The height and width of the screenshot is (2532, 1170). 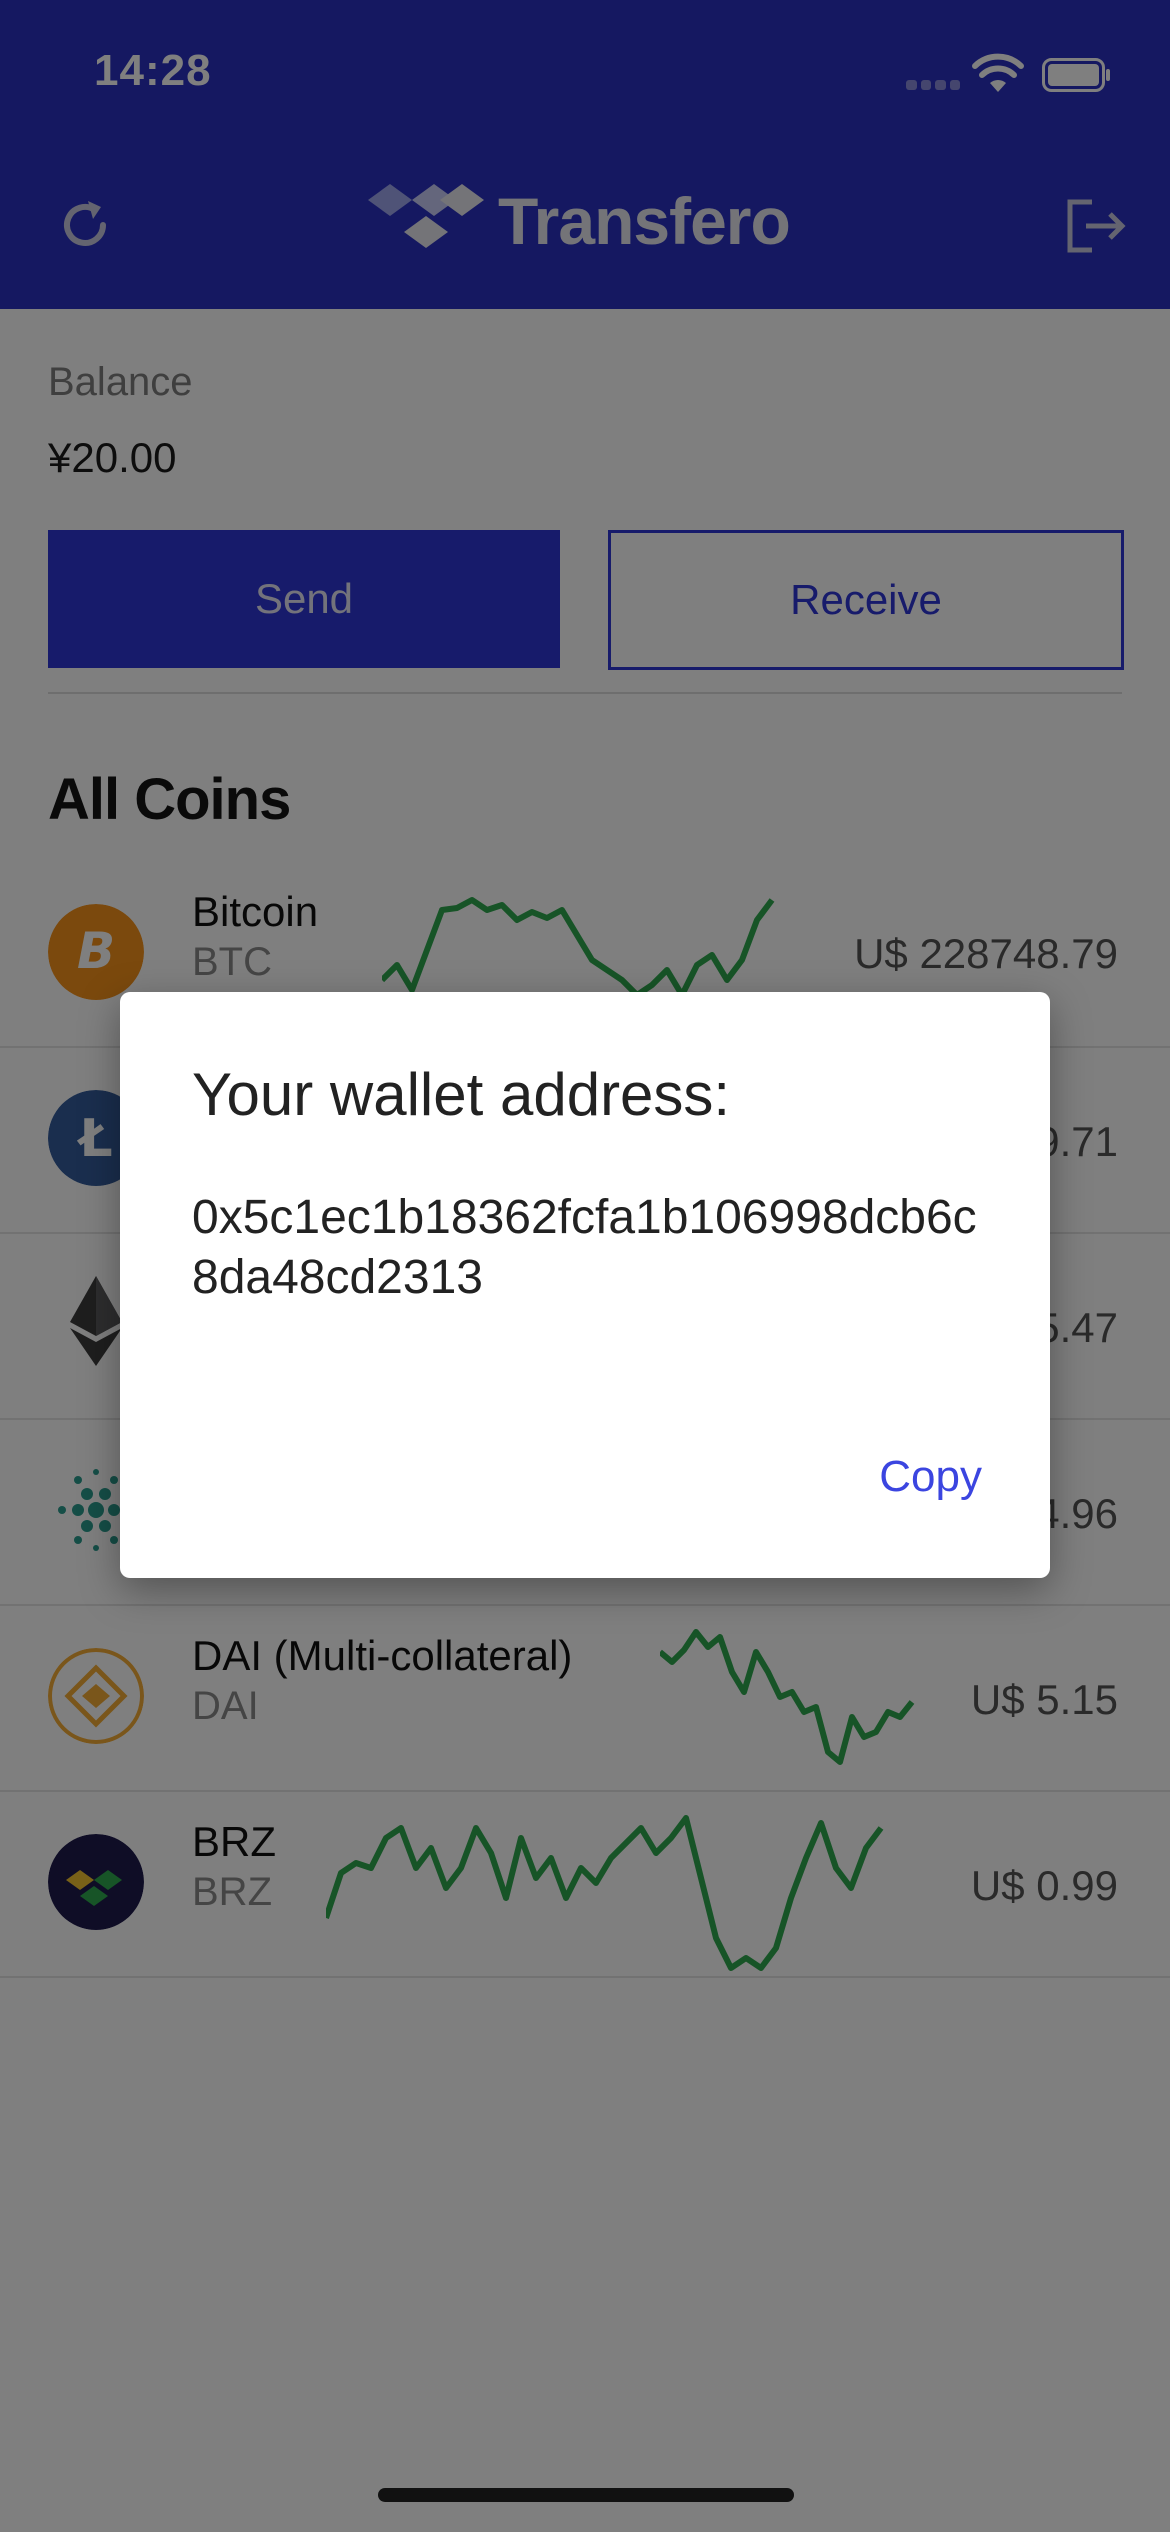 What do you see at coordinates (930, 1477) in the screenshot?
I see `copy-button: Copy` at bounding box center [930, 1477].